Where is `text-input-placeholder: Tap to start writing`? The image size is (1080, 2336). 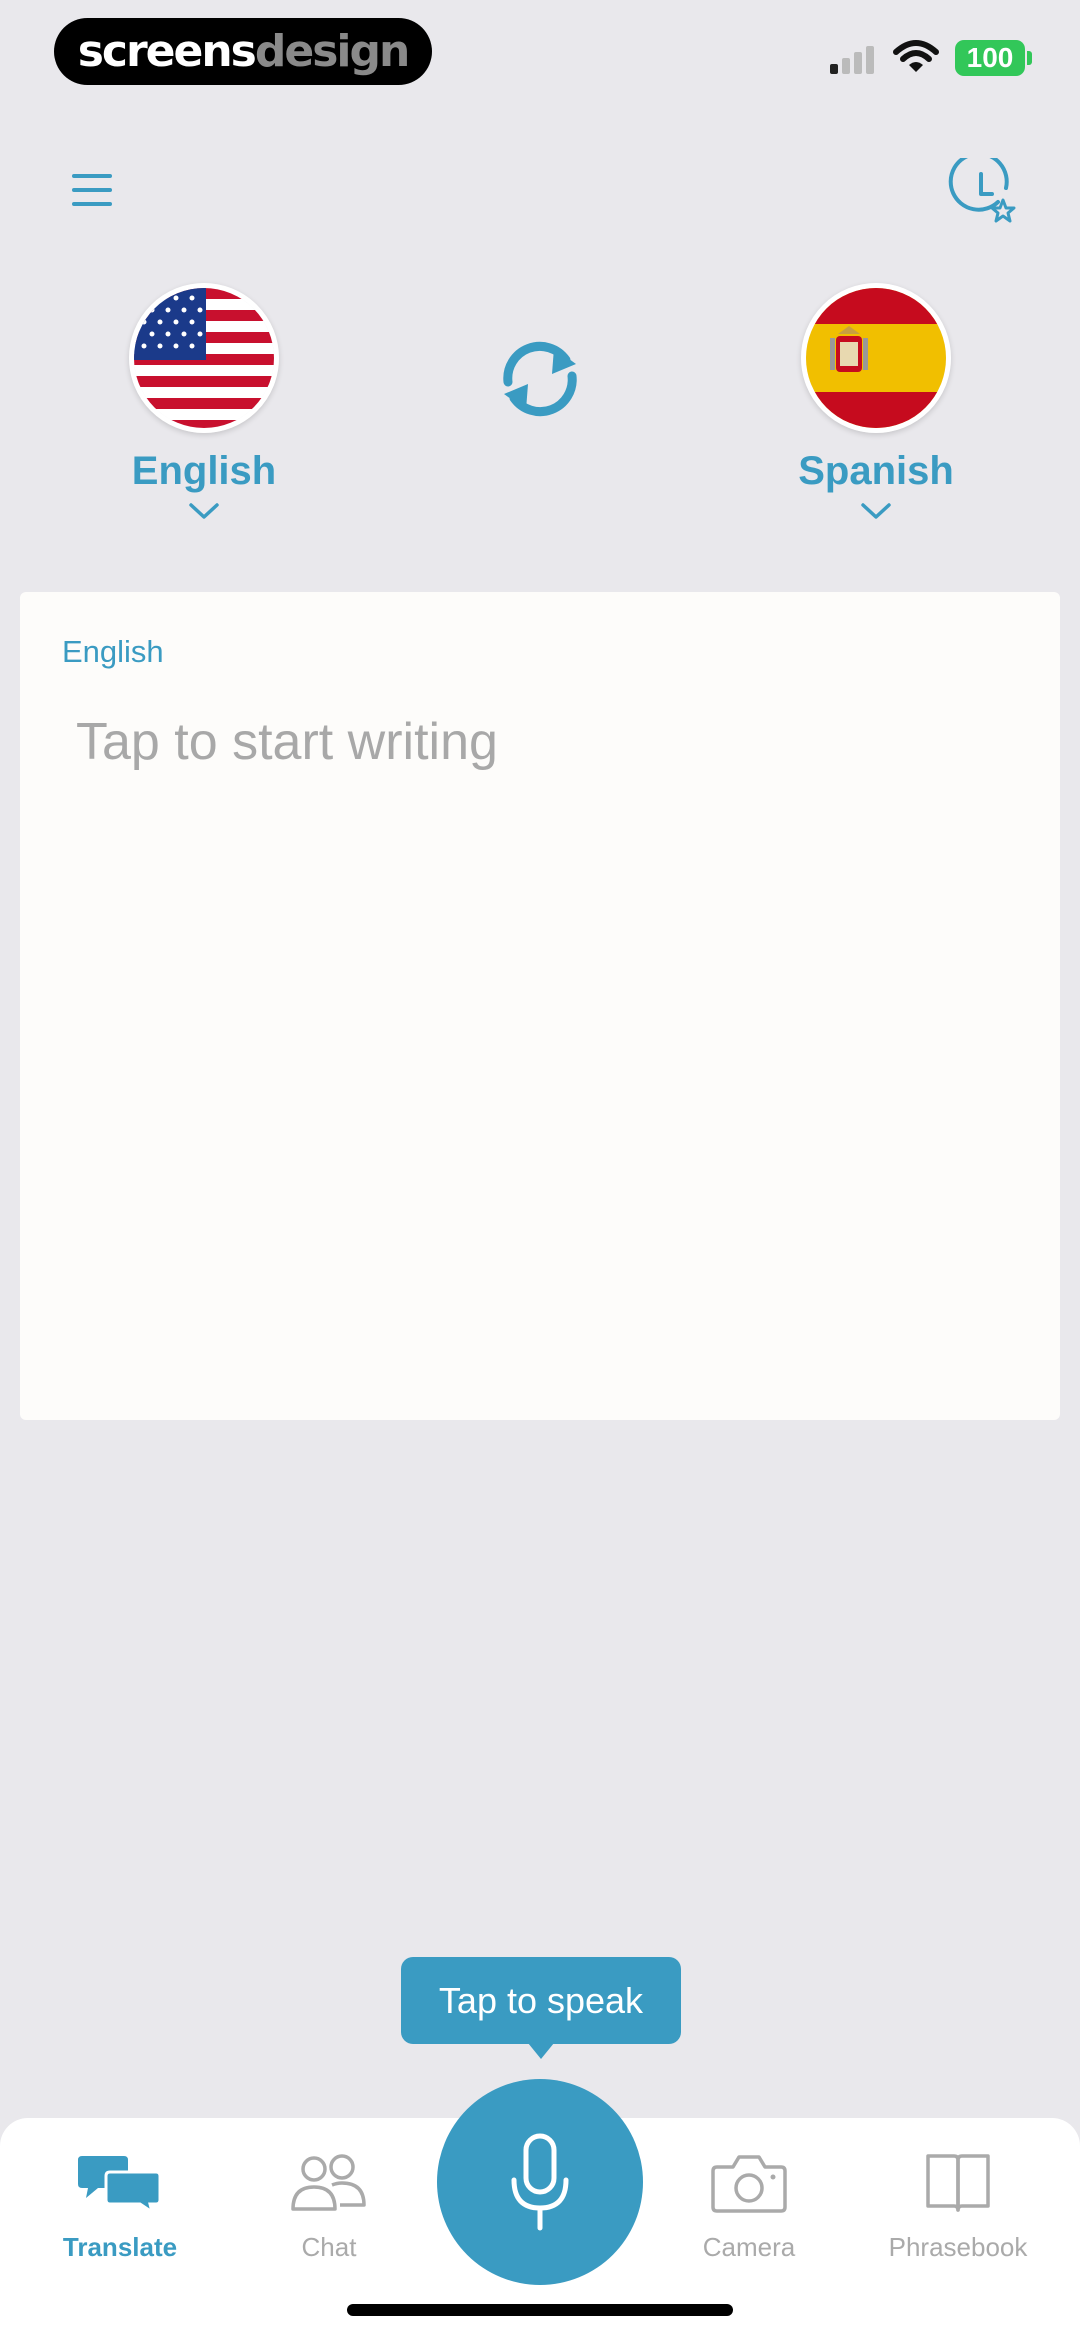
text-input-placeholder: Tap to start writing is located at coordinates (287, 742).